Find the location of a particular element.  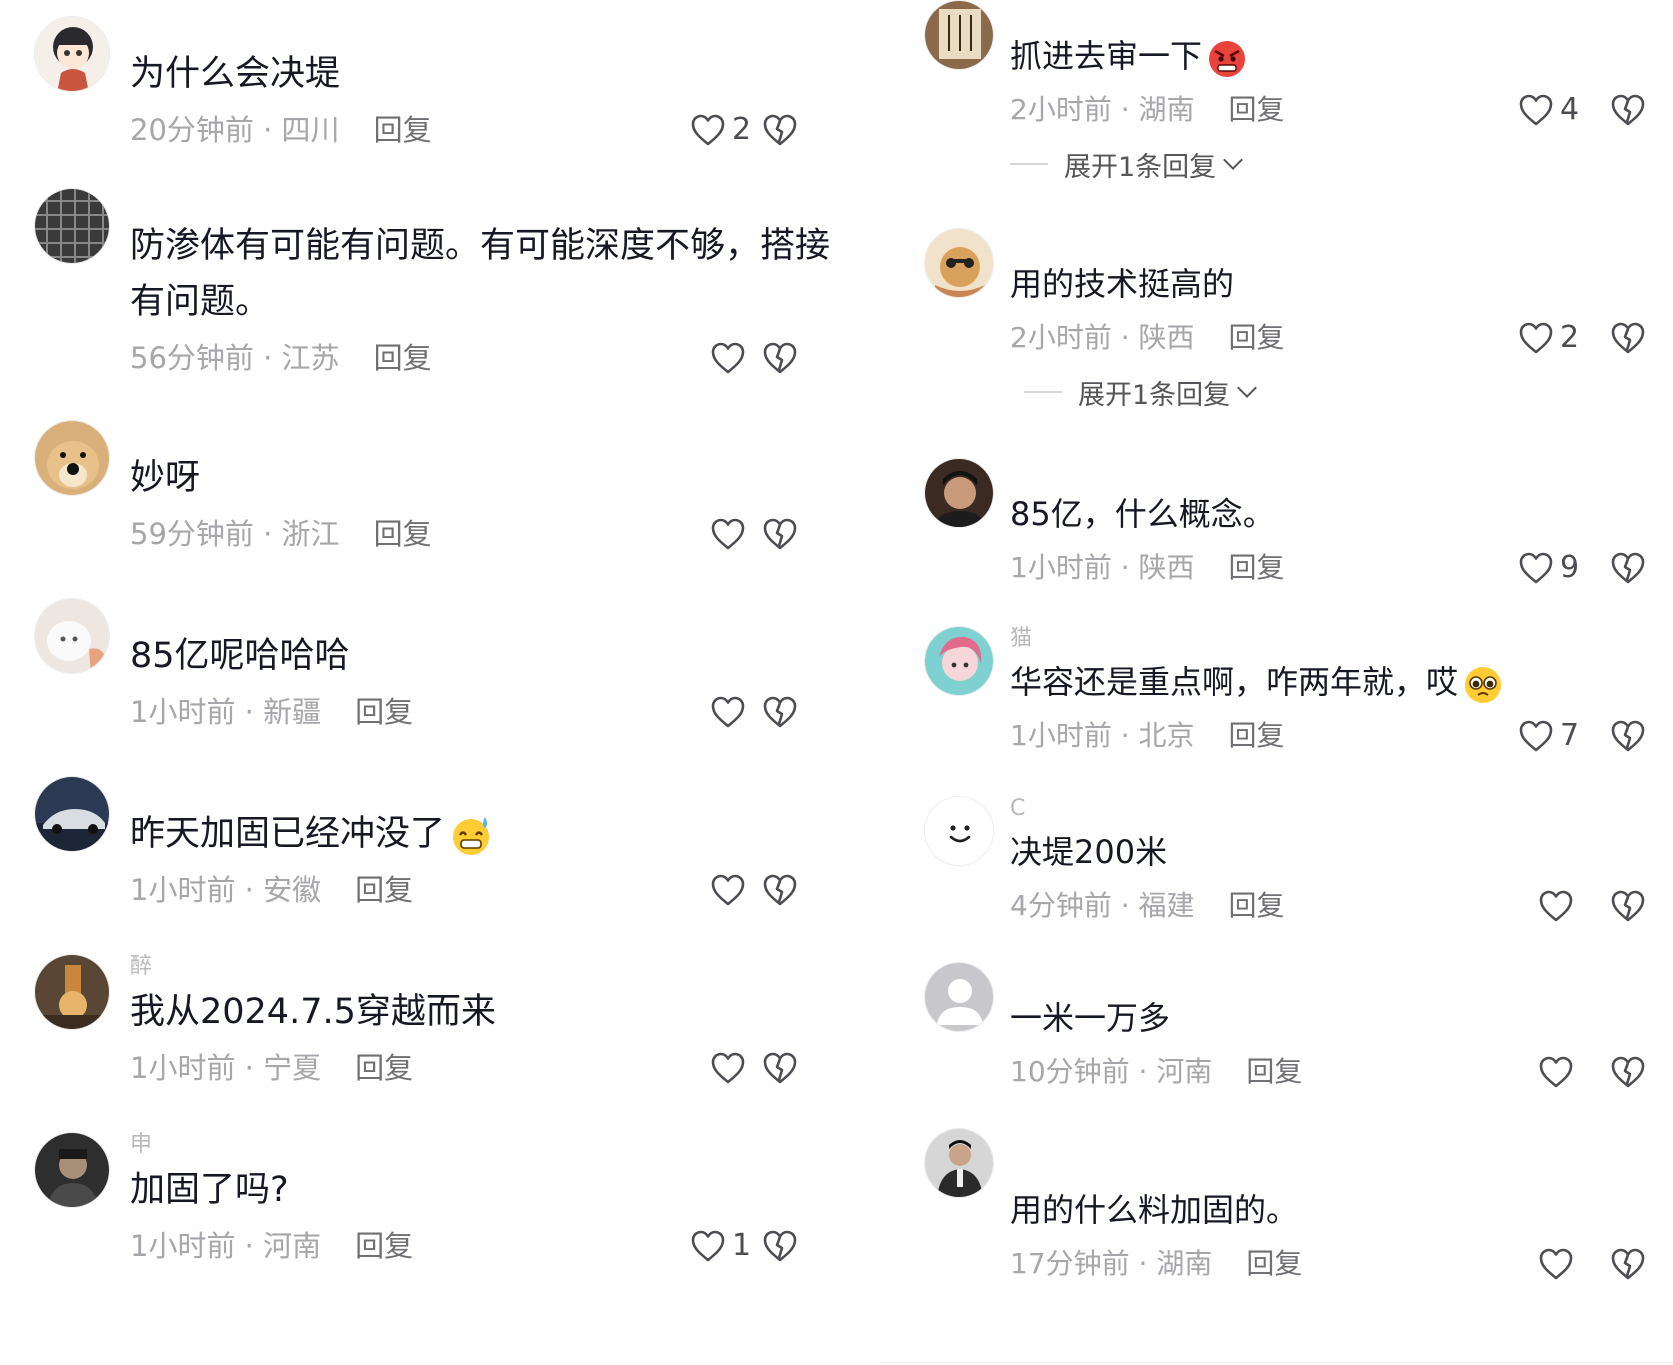

comment-text-content: 昨天加固已经冲没了 is located at coordinates (288, 834).